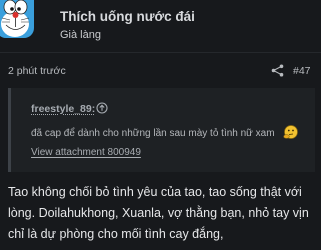 This screenshot has width=321, height=250. I want to click on post-number: #47, so click(302, 71).